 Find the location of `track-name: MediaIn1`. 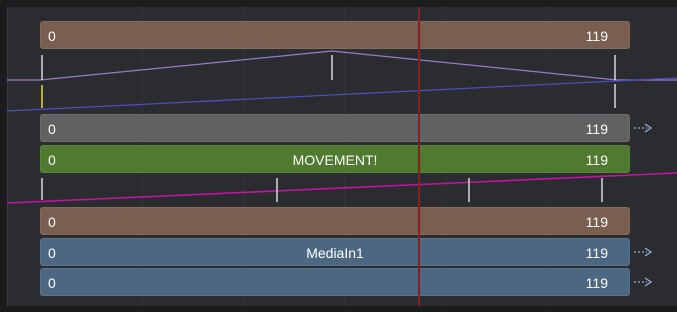

track-name: MediaIn1 is located at coordinates (335, 253).